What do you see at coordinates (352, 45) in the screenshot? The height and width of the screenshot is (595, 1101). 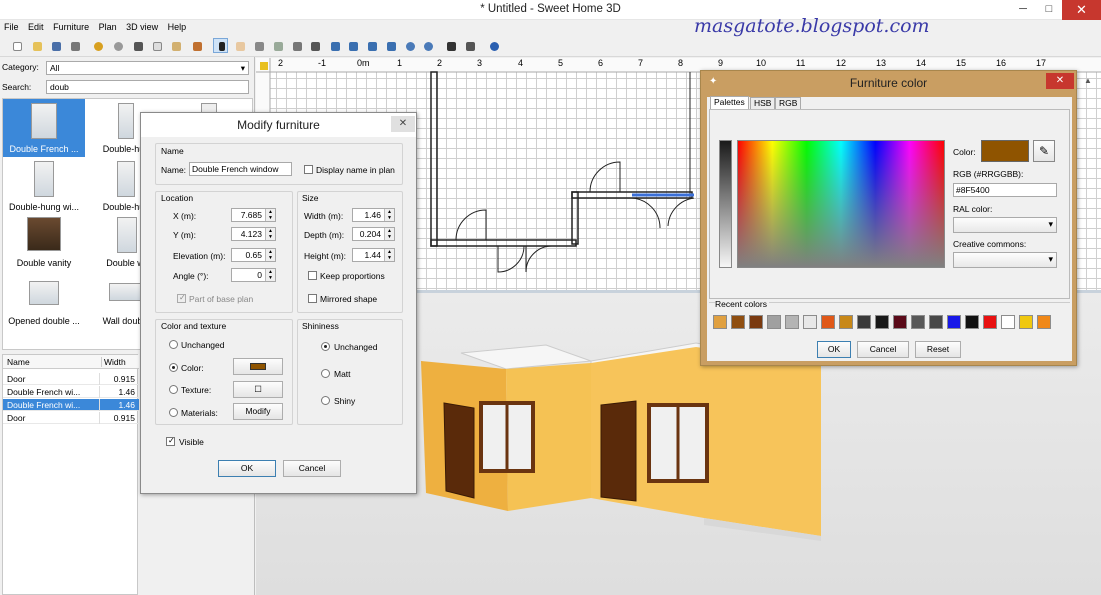 I see `increase-text-icon` at bounding box center [352, 45].